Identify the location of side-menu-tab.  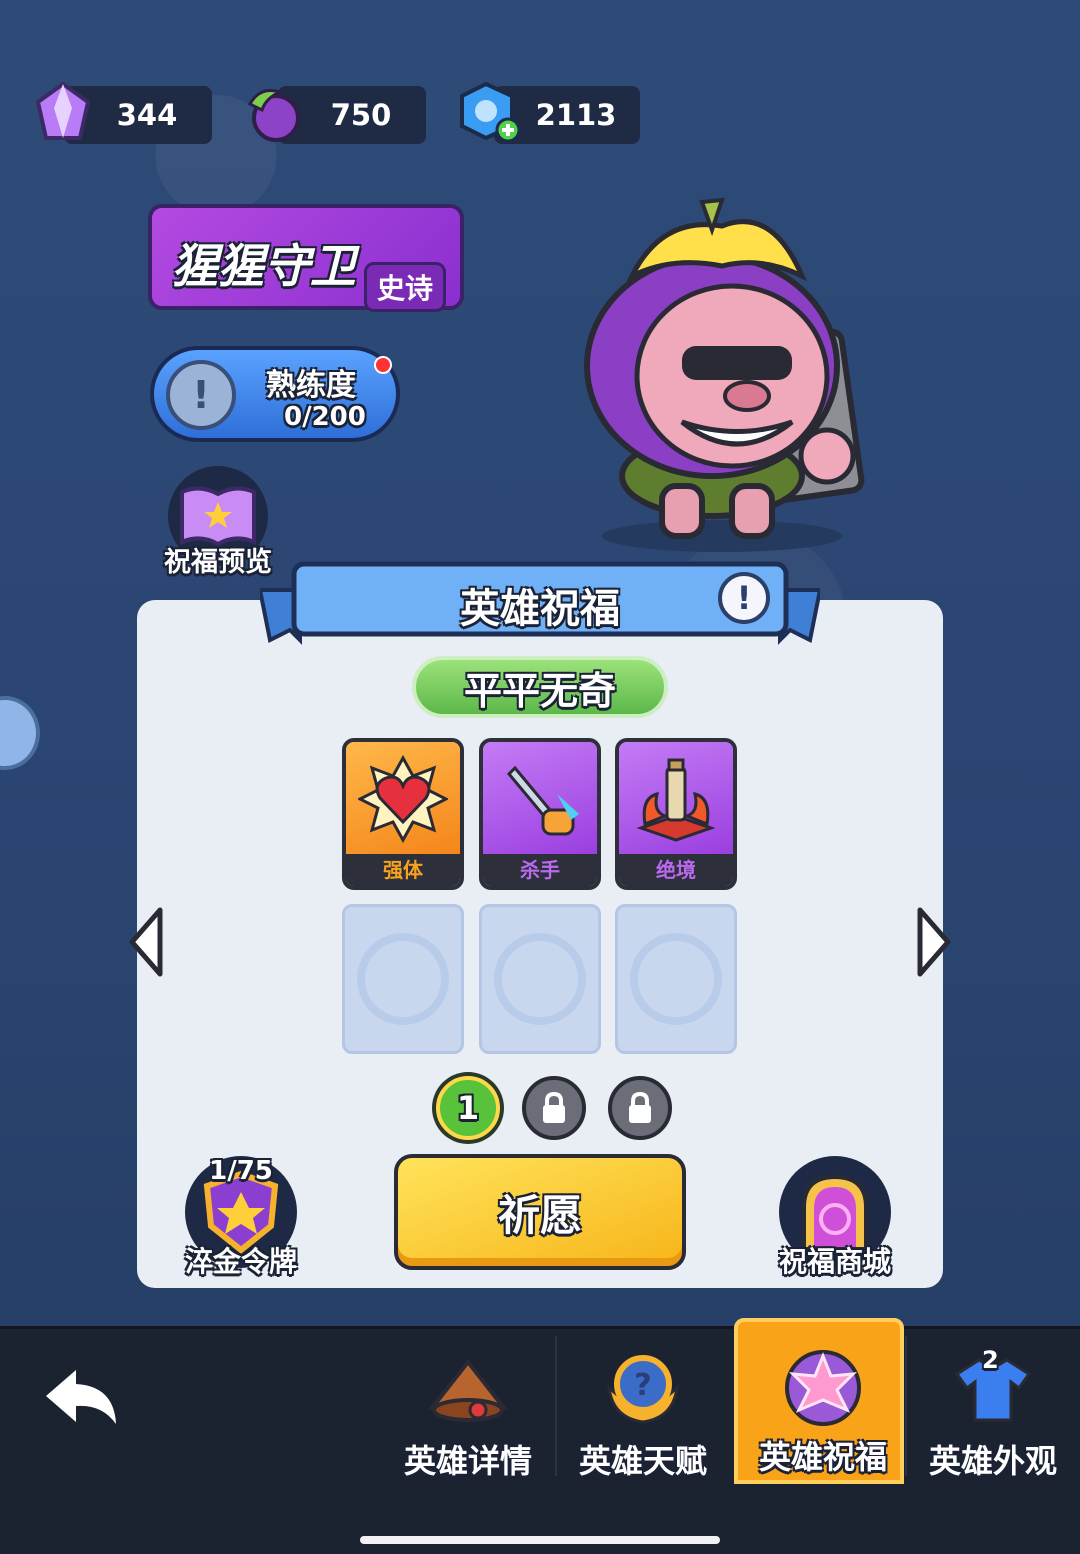
(20, 733).